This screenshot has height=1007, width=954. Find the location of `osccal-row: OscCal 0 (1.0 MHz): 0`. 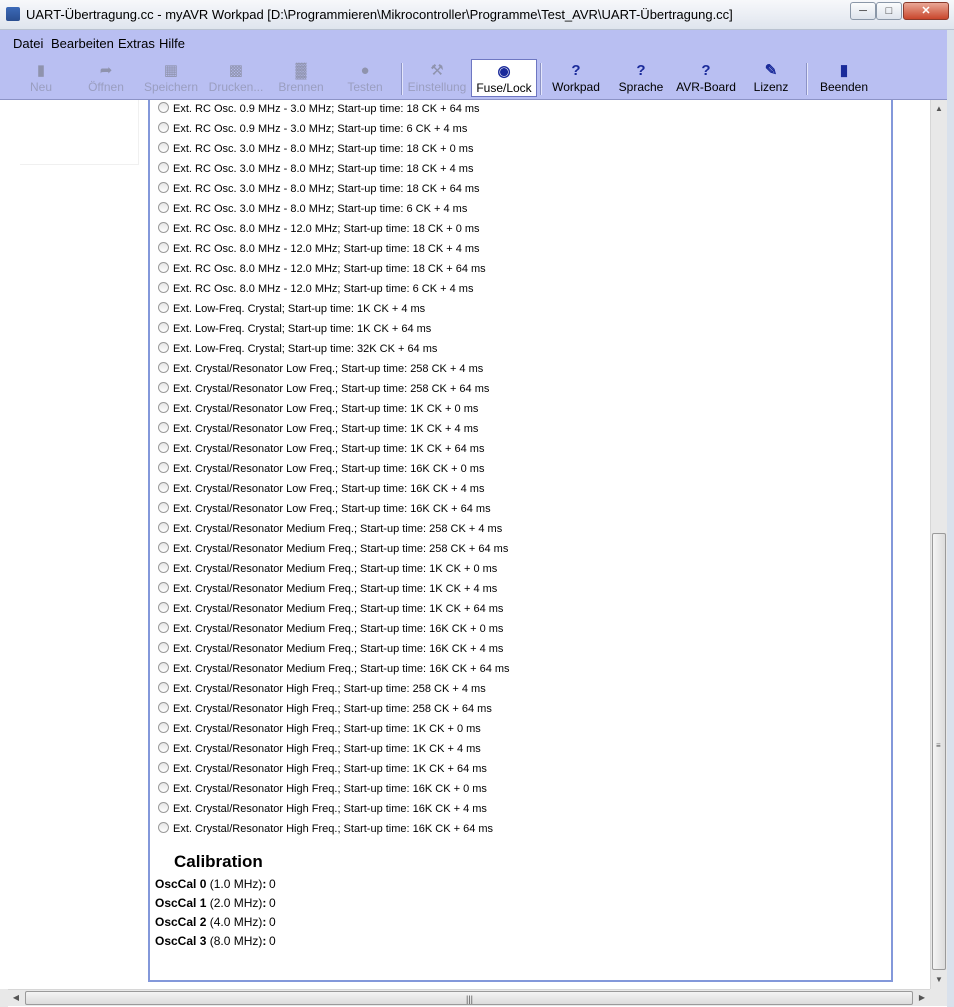

osccal-row: OscCal 0 (1.0 MHz): 0 is located at coordinates (215, 884).